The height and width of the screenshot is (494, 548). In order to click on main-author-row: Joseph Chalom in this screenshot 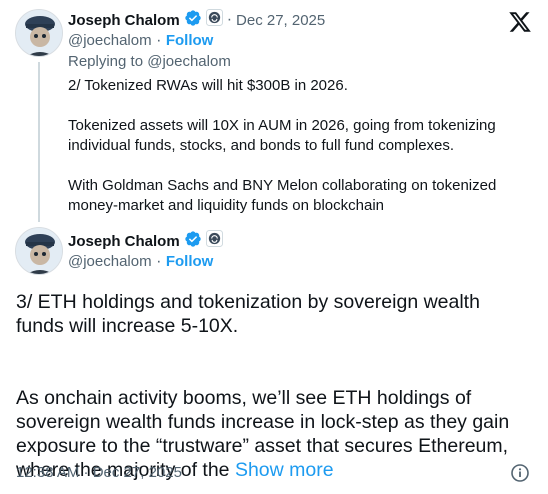, I will do `click(145, 241)`.